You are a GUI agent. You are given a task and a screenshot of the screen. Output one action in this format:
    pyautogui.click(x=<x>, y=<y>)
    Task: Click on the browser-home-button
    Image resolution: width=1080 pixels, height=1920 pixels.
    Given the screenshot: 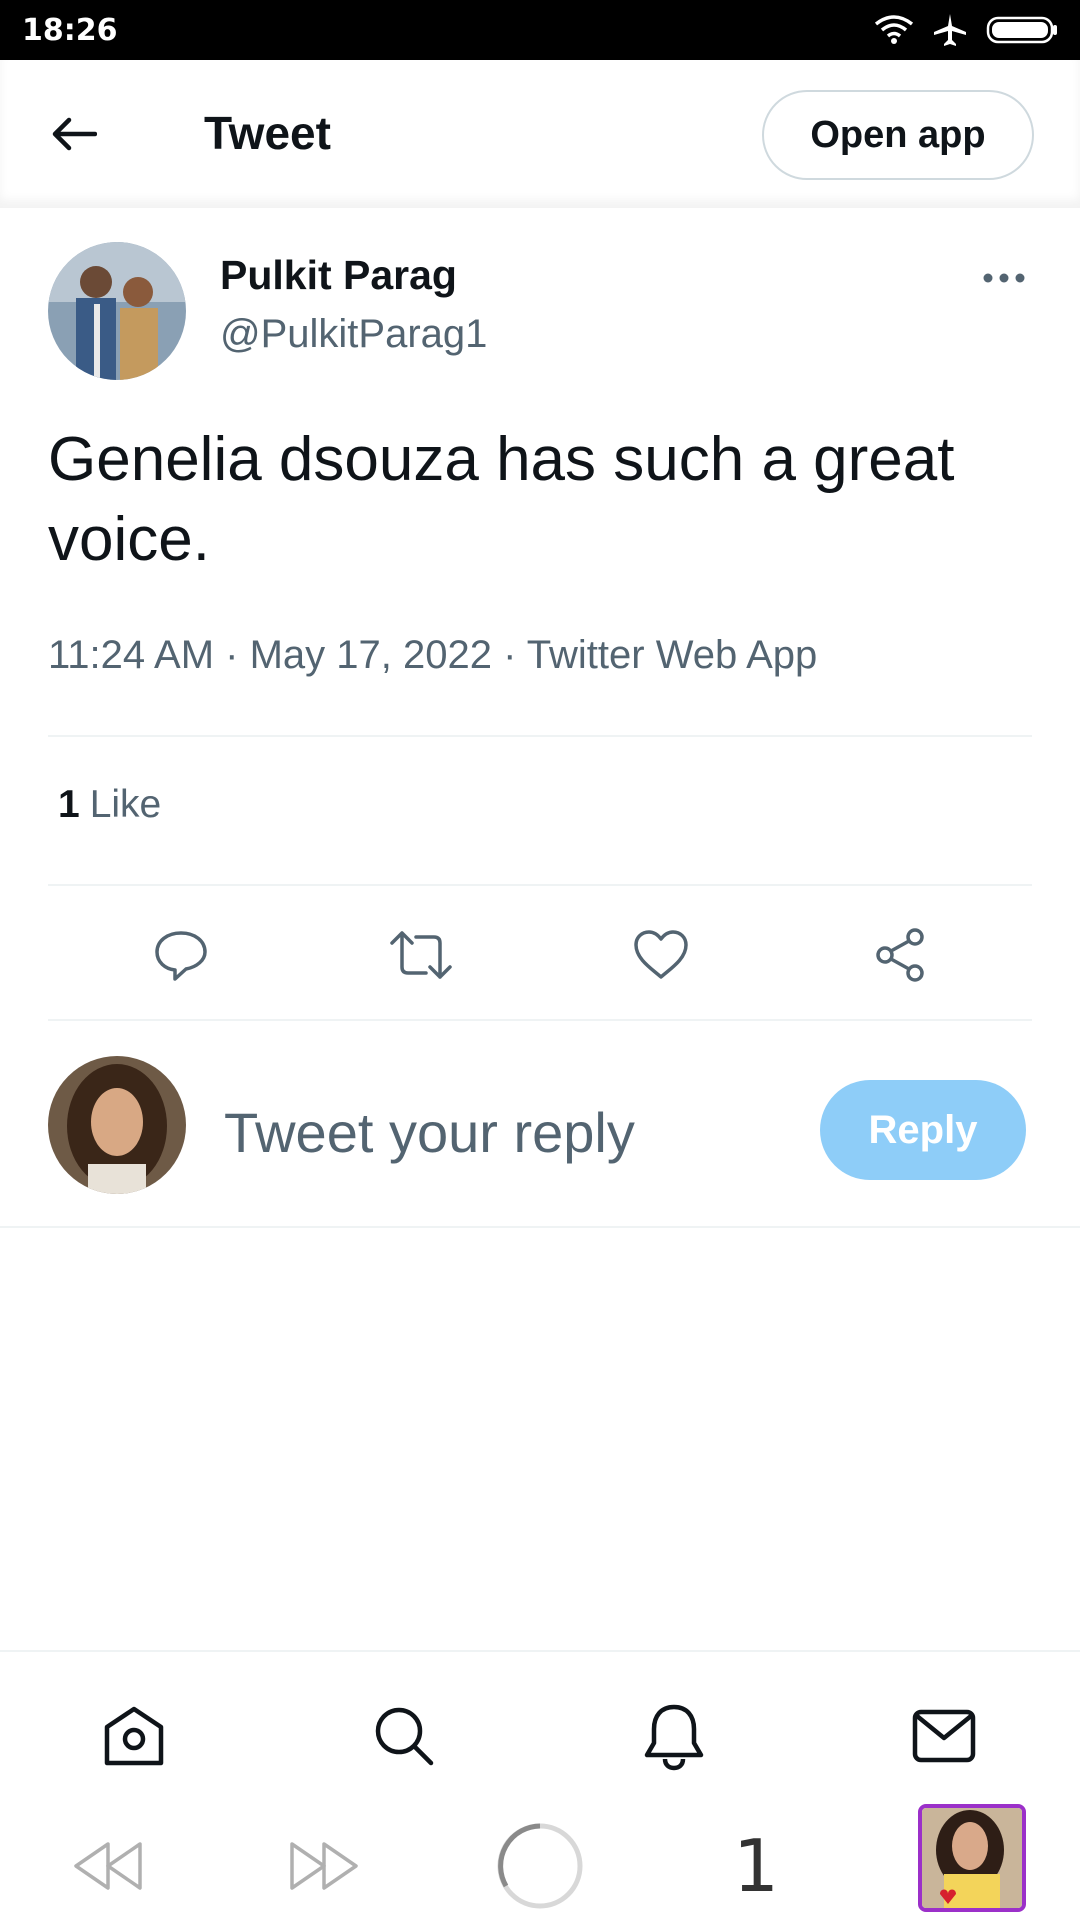 What is the action you would take?
    pyautogui.click(x=540, y=1866)
    